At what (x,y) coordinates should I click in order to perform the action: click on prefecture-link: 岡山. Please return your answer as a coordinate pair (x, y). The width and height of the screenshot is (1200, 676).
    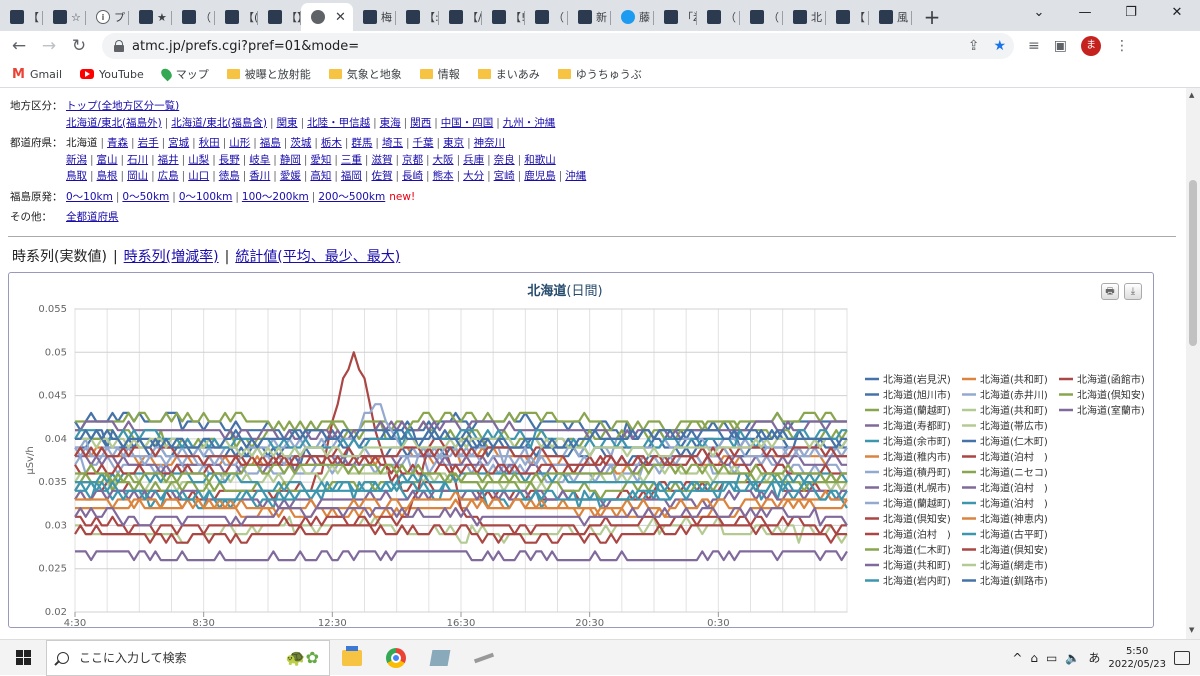
    Looking at the image, I should click on (137, 176).